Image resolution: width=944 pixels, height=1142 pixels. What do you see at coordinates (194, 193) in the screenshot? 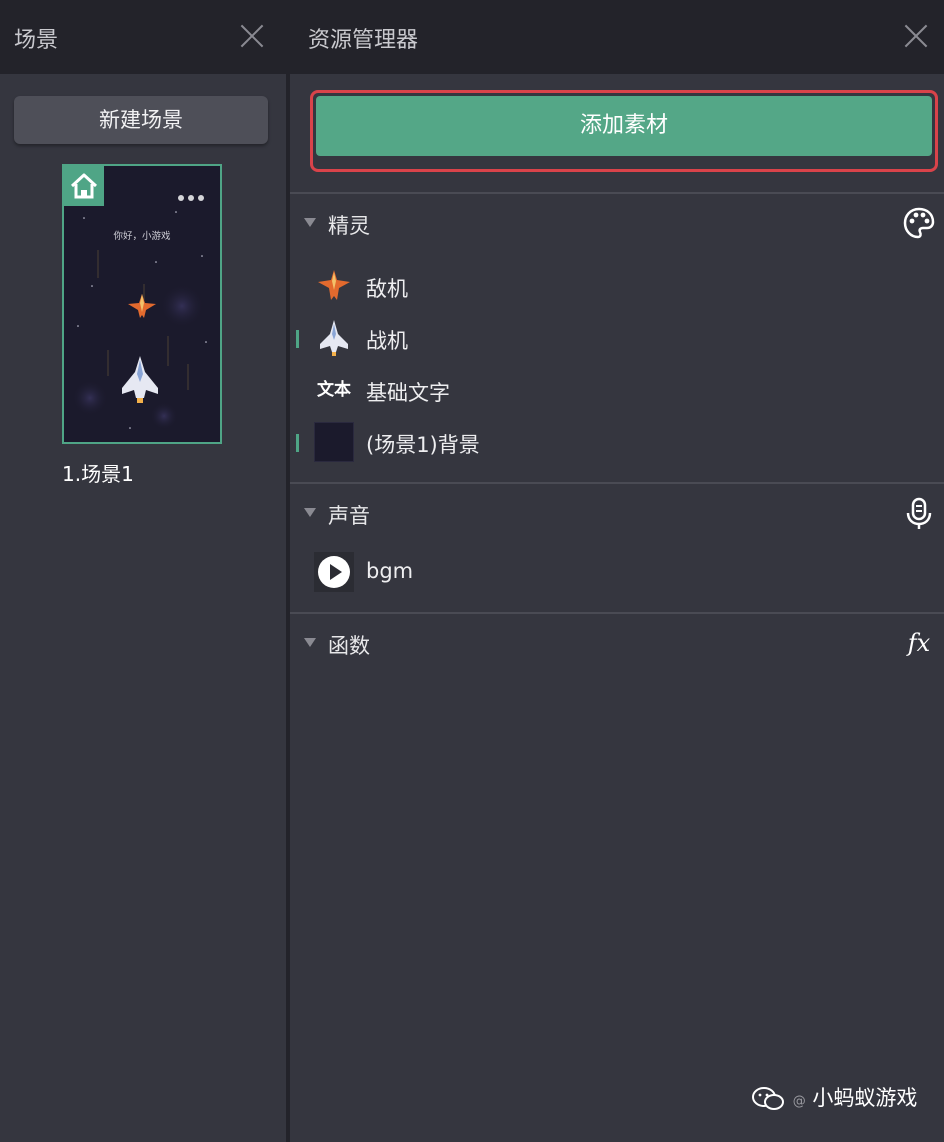
I see `more-options-icon` at bounding box center [194, 193].